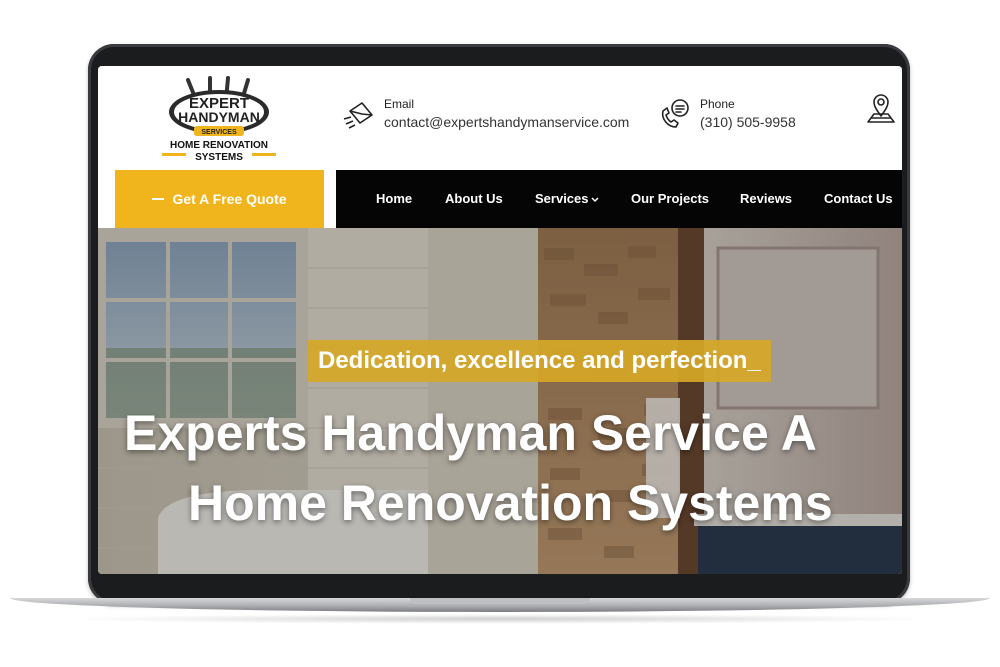 The width and height of the screenshot is (1000, 667). Describe the element at coordinates (510, 503) in the screenshot. I see `hero-title-line2: Home Renovation Systems` at that location.